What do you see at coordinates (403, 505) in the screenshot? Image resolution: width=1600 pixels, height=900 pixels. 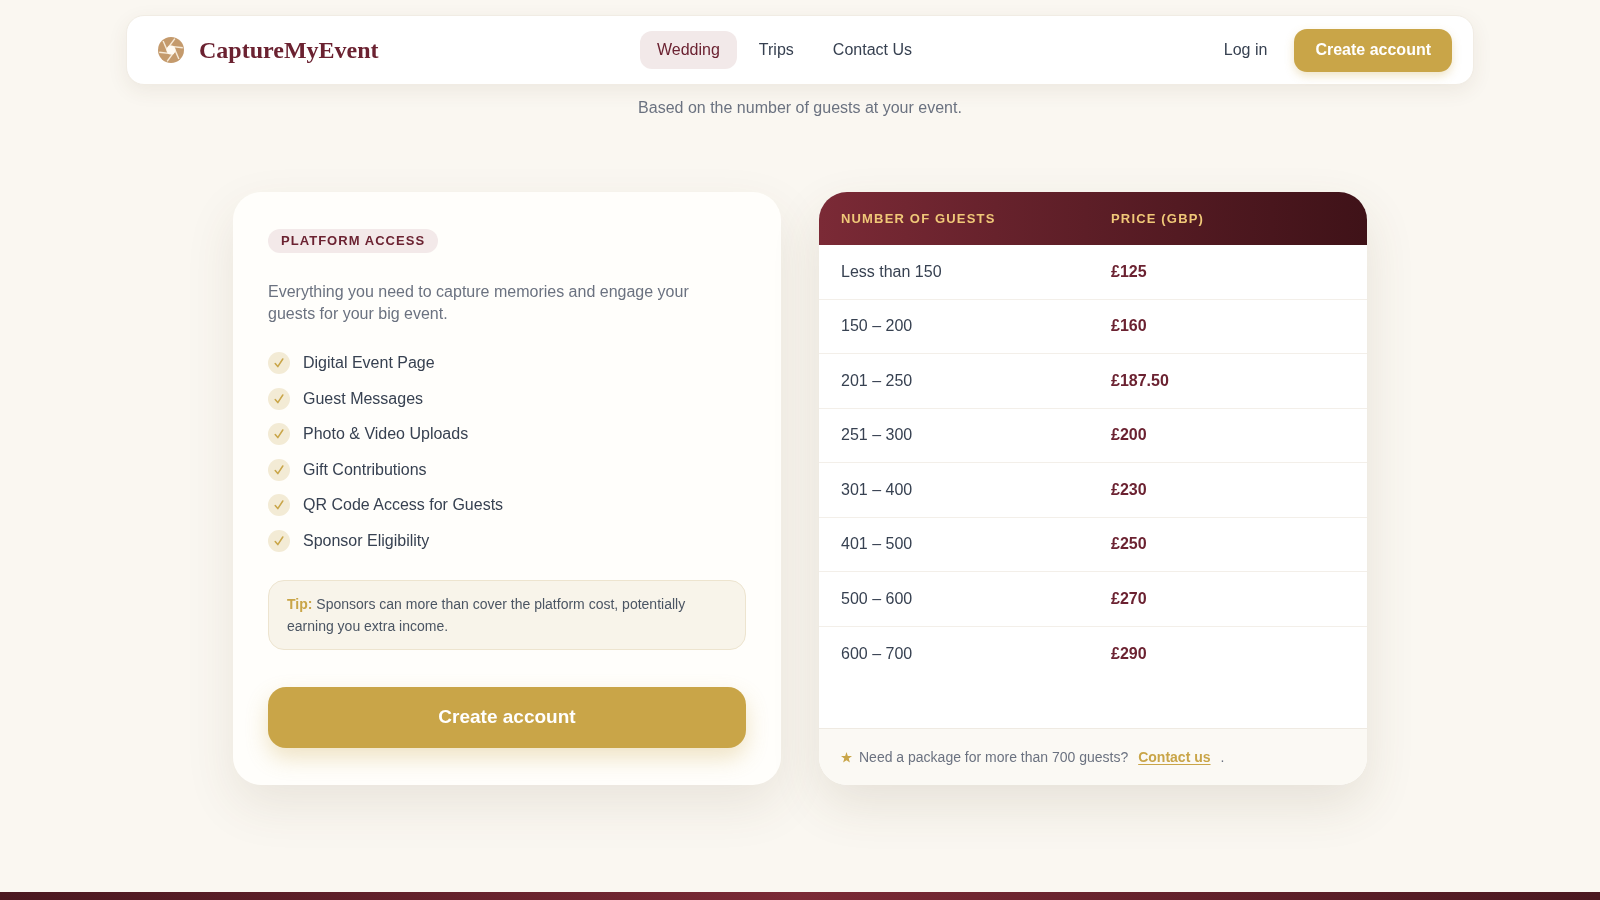 I see `feature-label: QR Code Access for Guests` at bounding box center [403, 505].